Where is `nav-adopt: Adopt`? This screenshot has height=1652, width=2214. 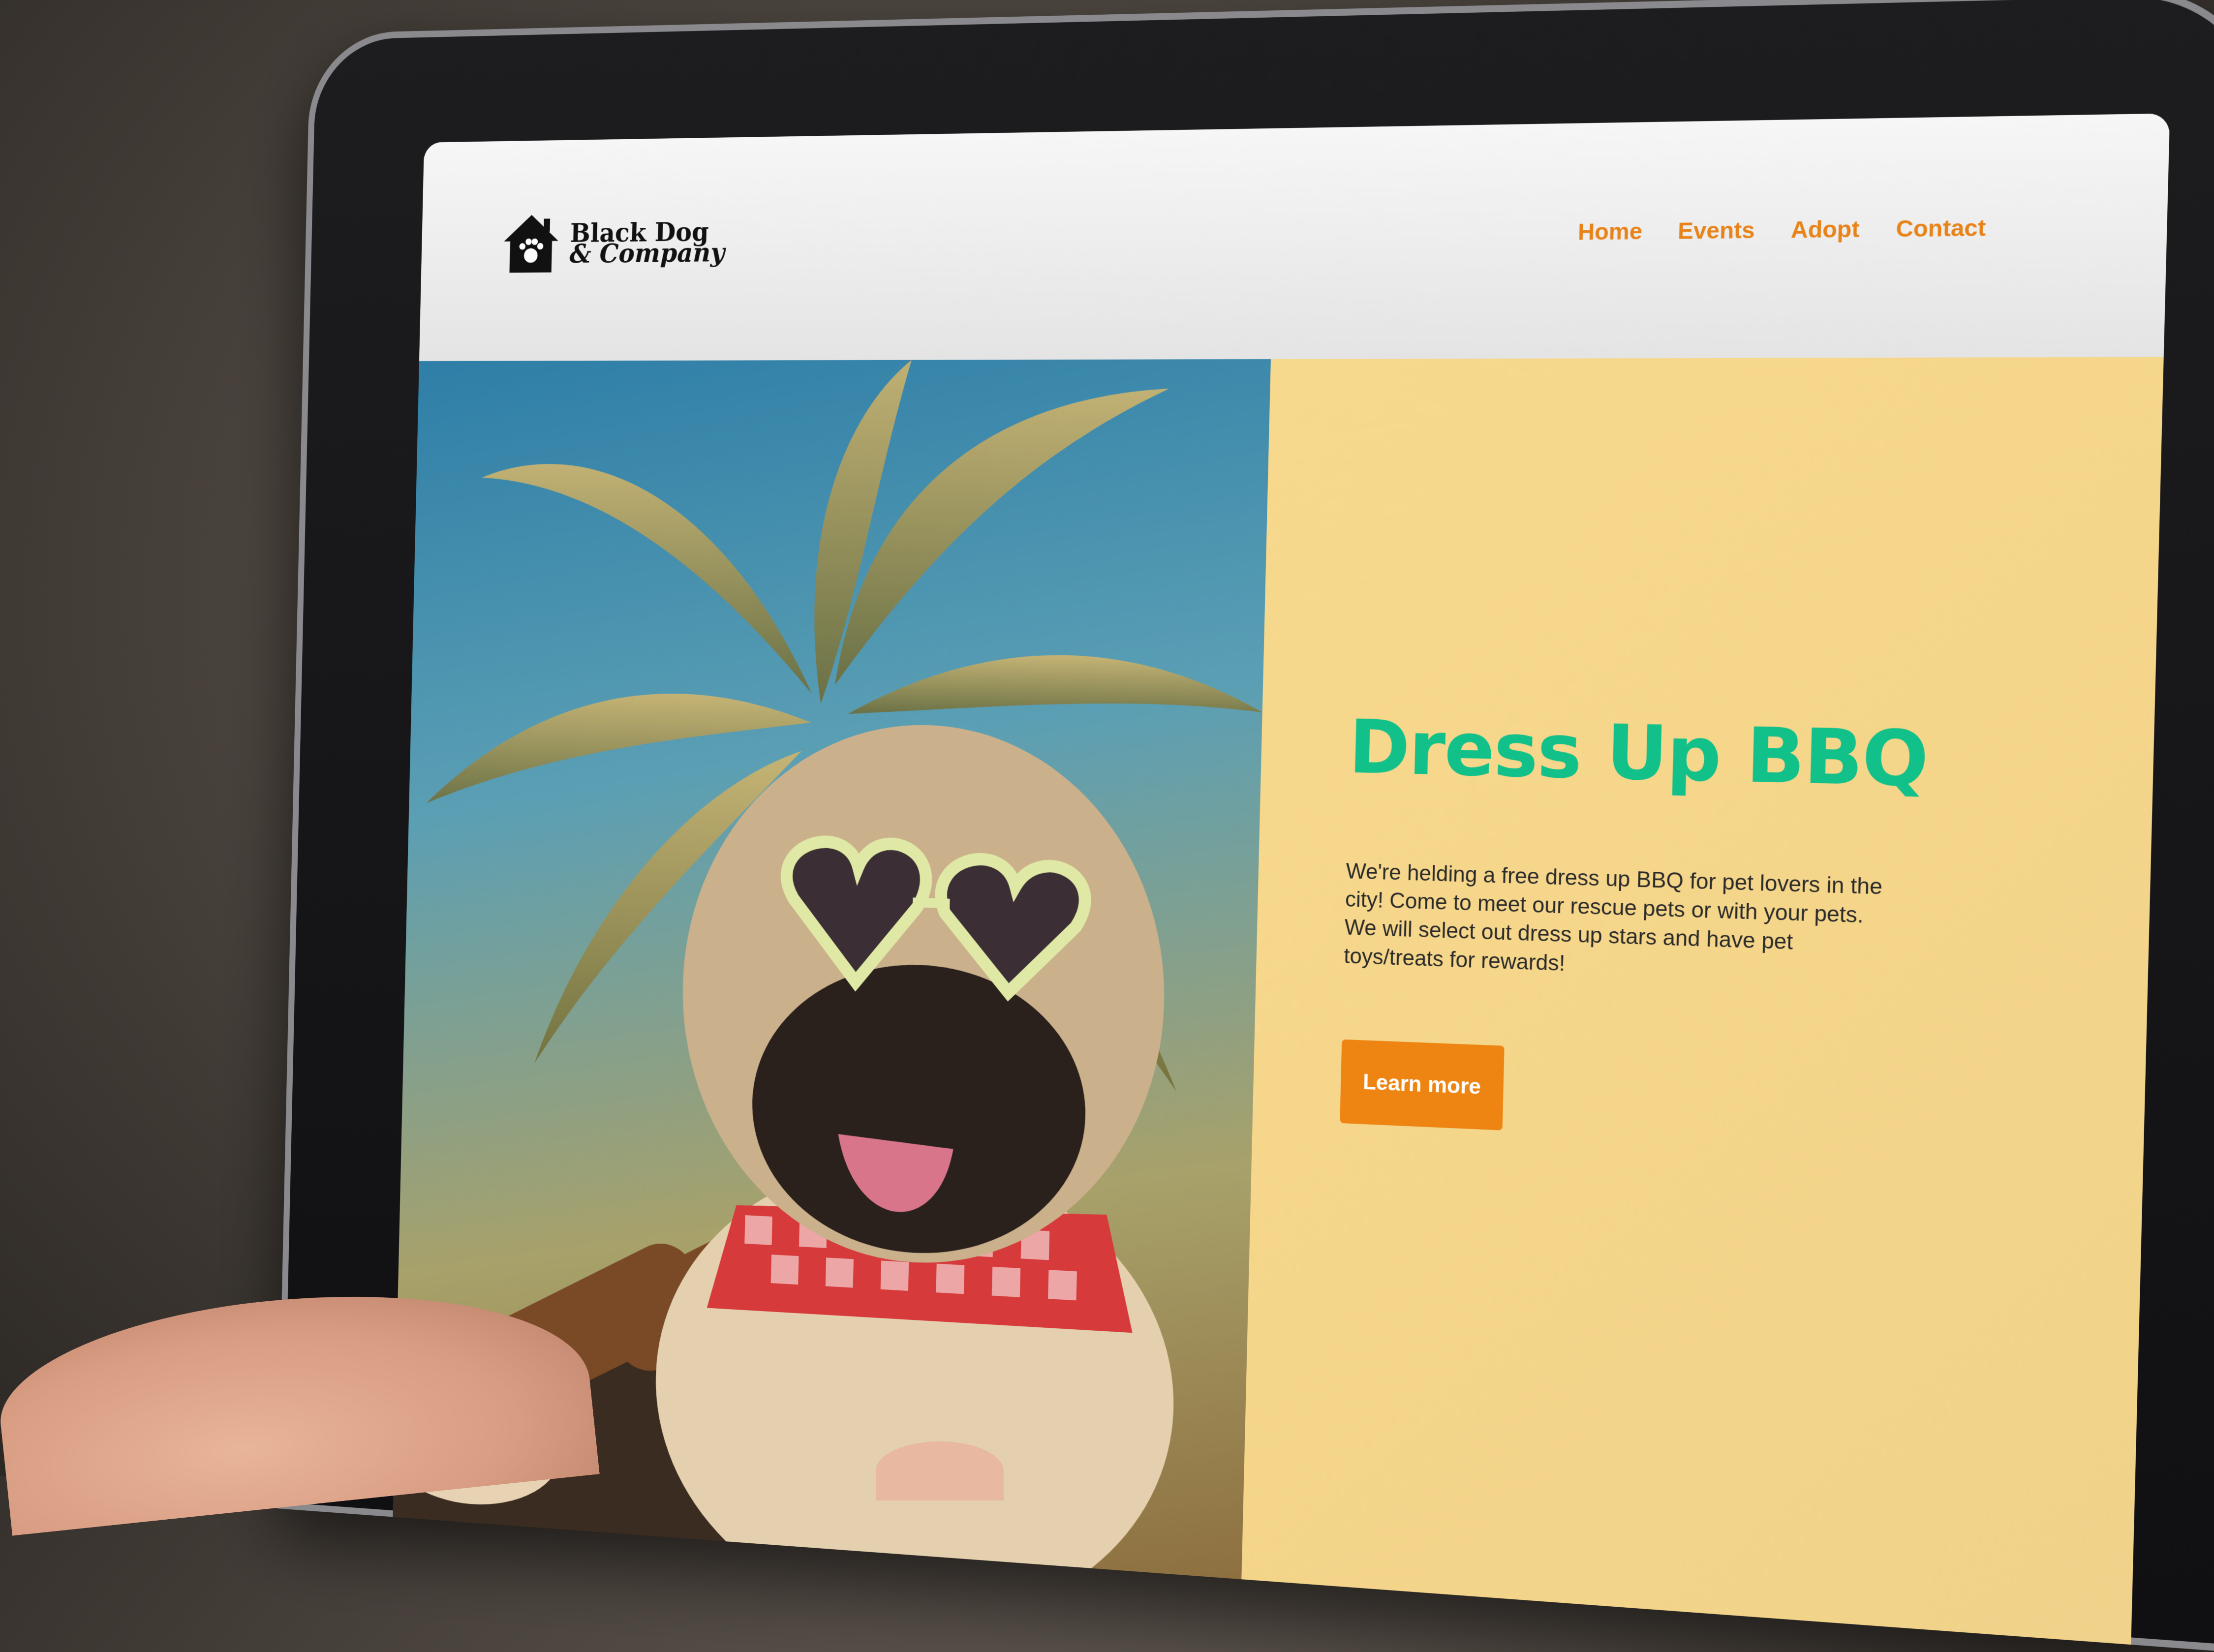 nav-adopt: Adopt is located at coordinates (1825, 229).